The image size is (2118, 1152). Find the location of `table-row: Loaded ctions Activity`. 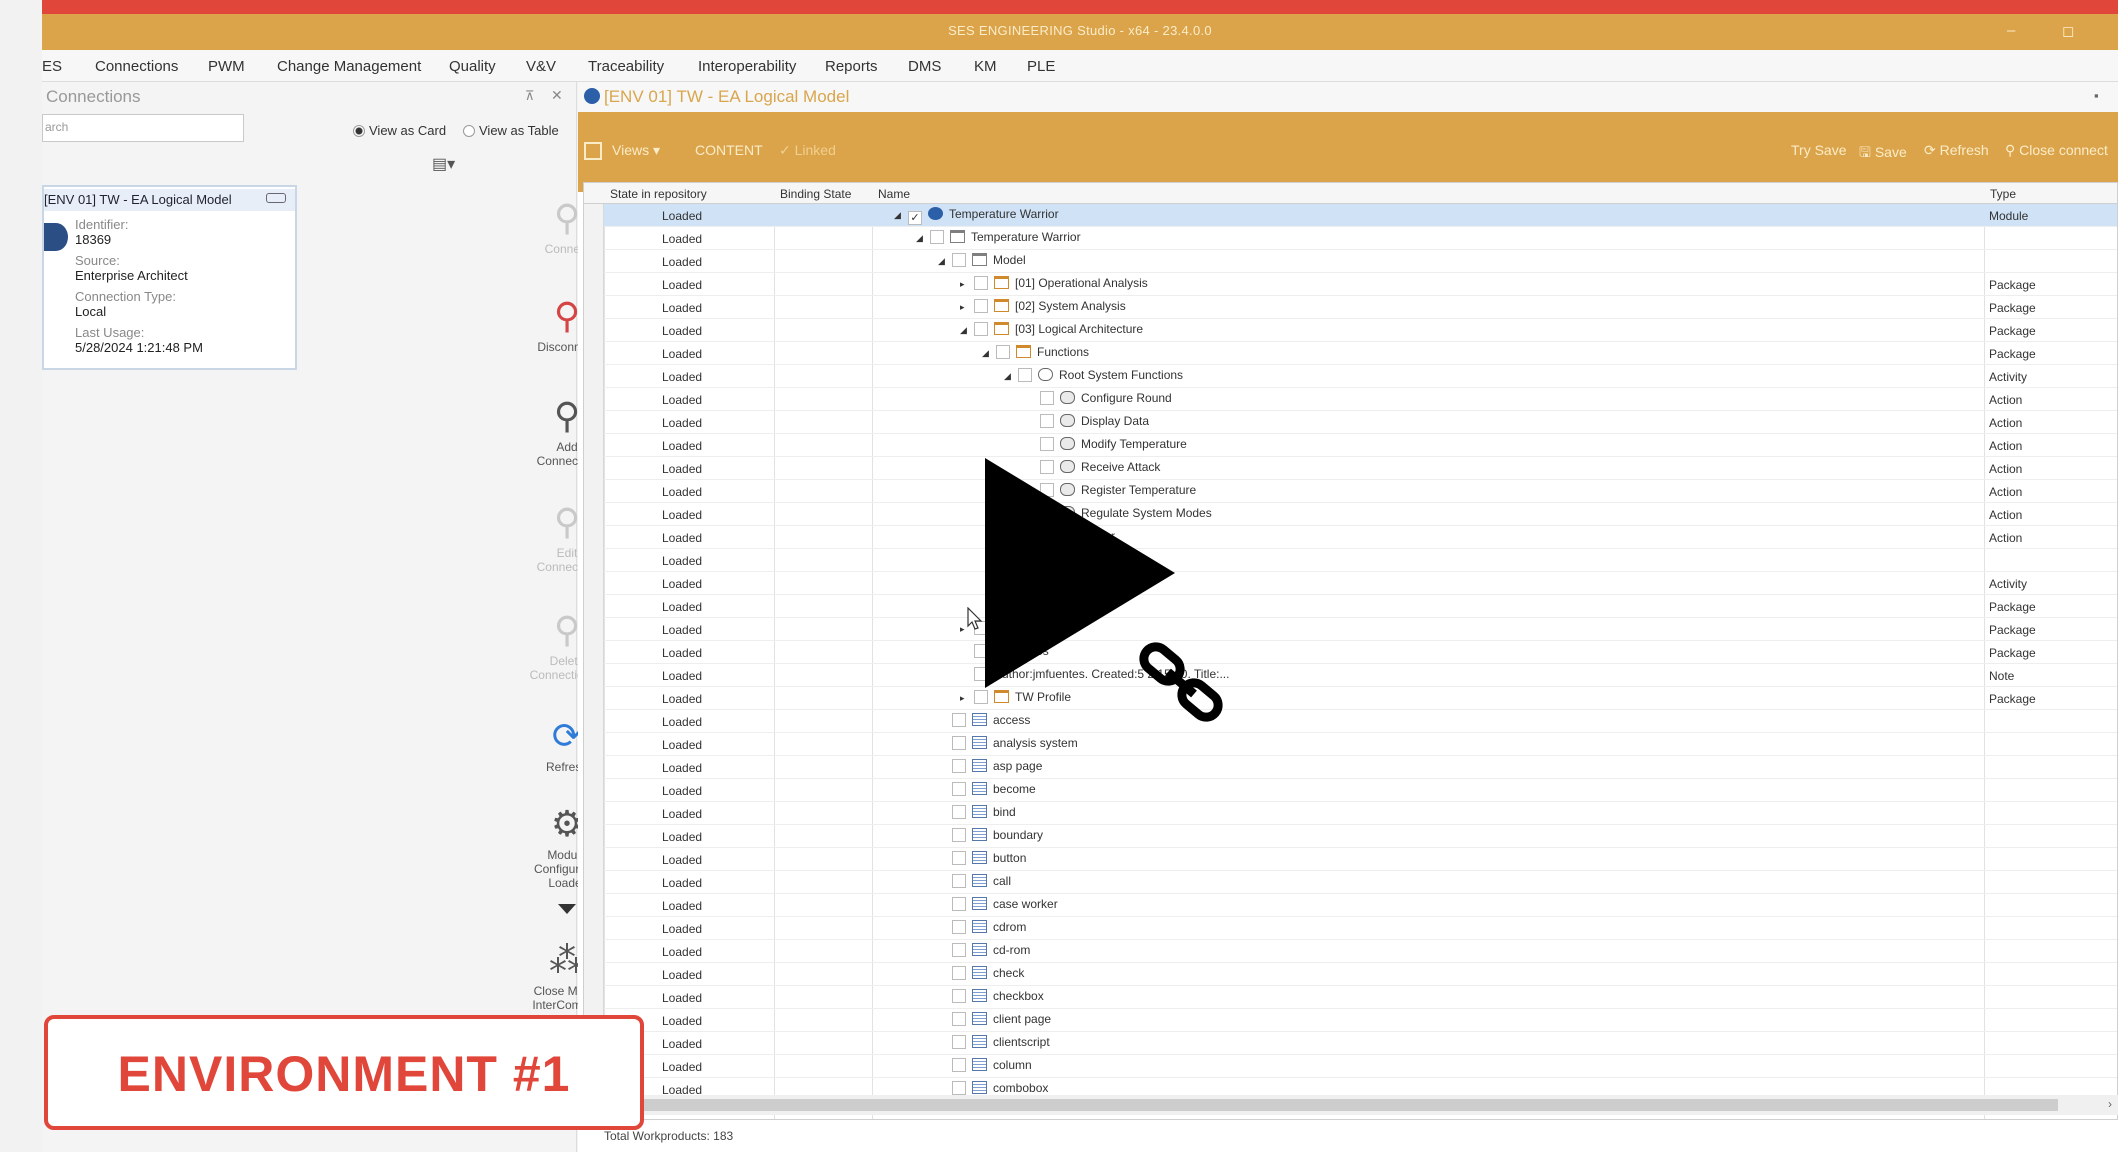

table-row: Loaded ctions Activity is located at coordinates (1360, 583).